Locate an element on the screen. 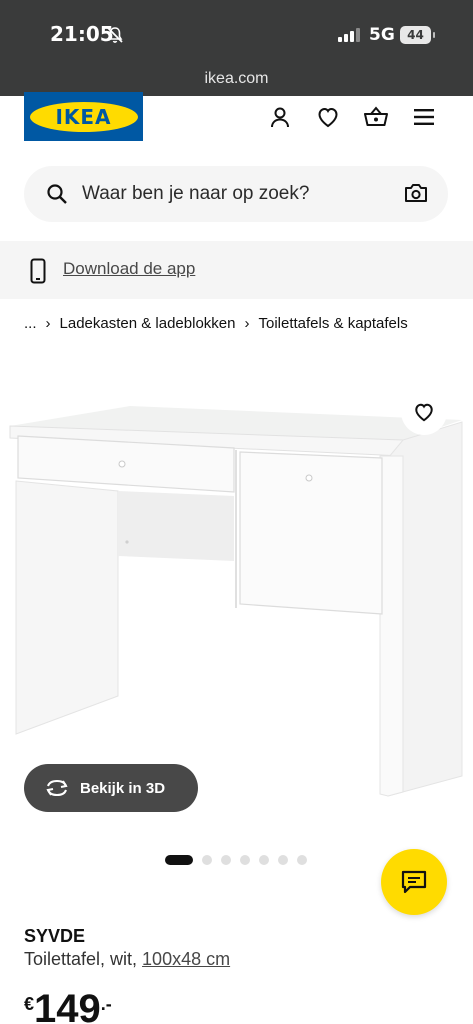 The image size is (473, 1024). battery-indicator: 44 is located at coordinates (417, 35).